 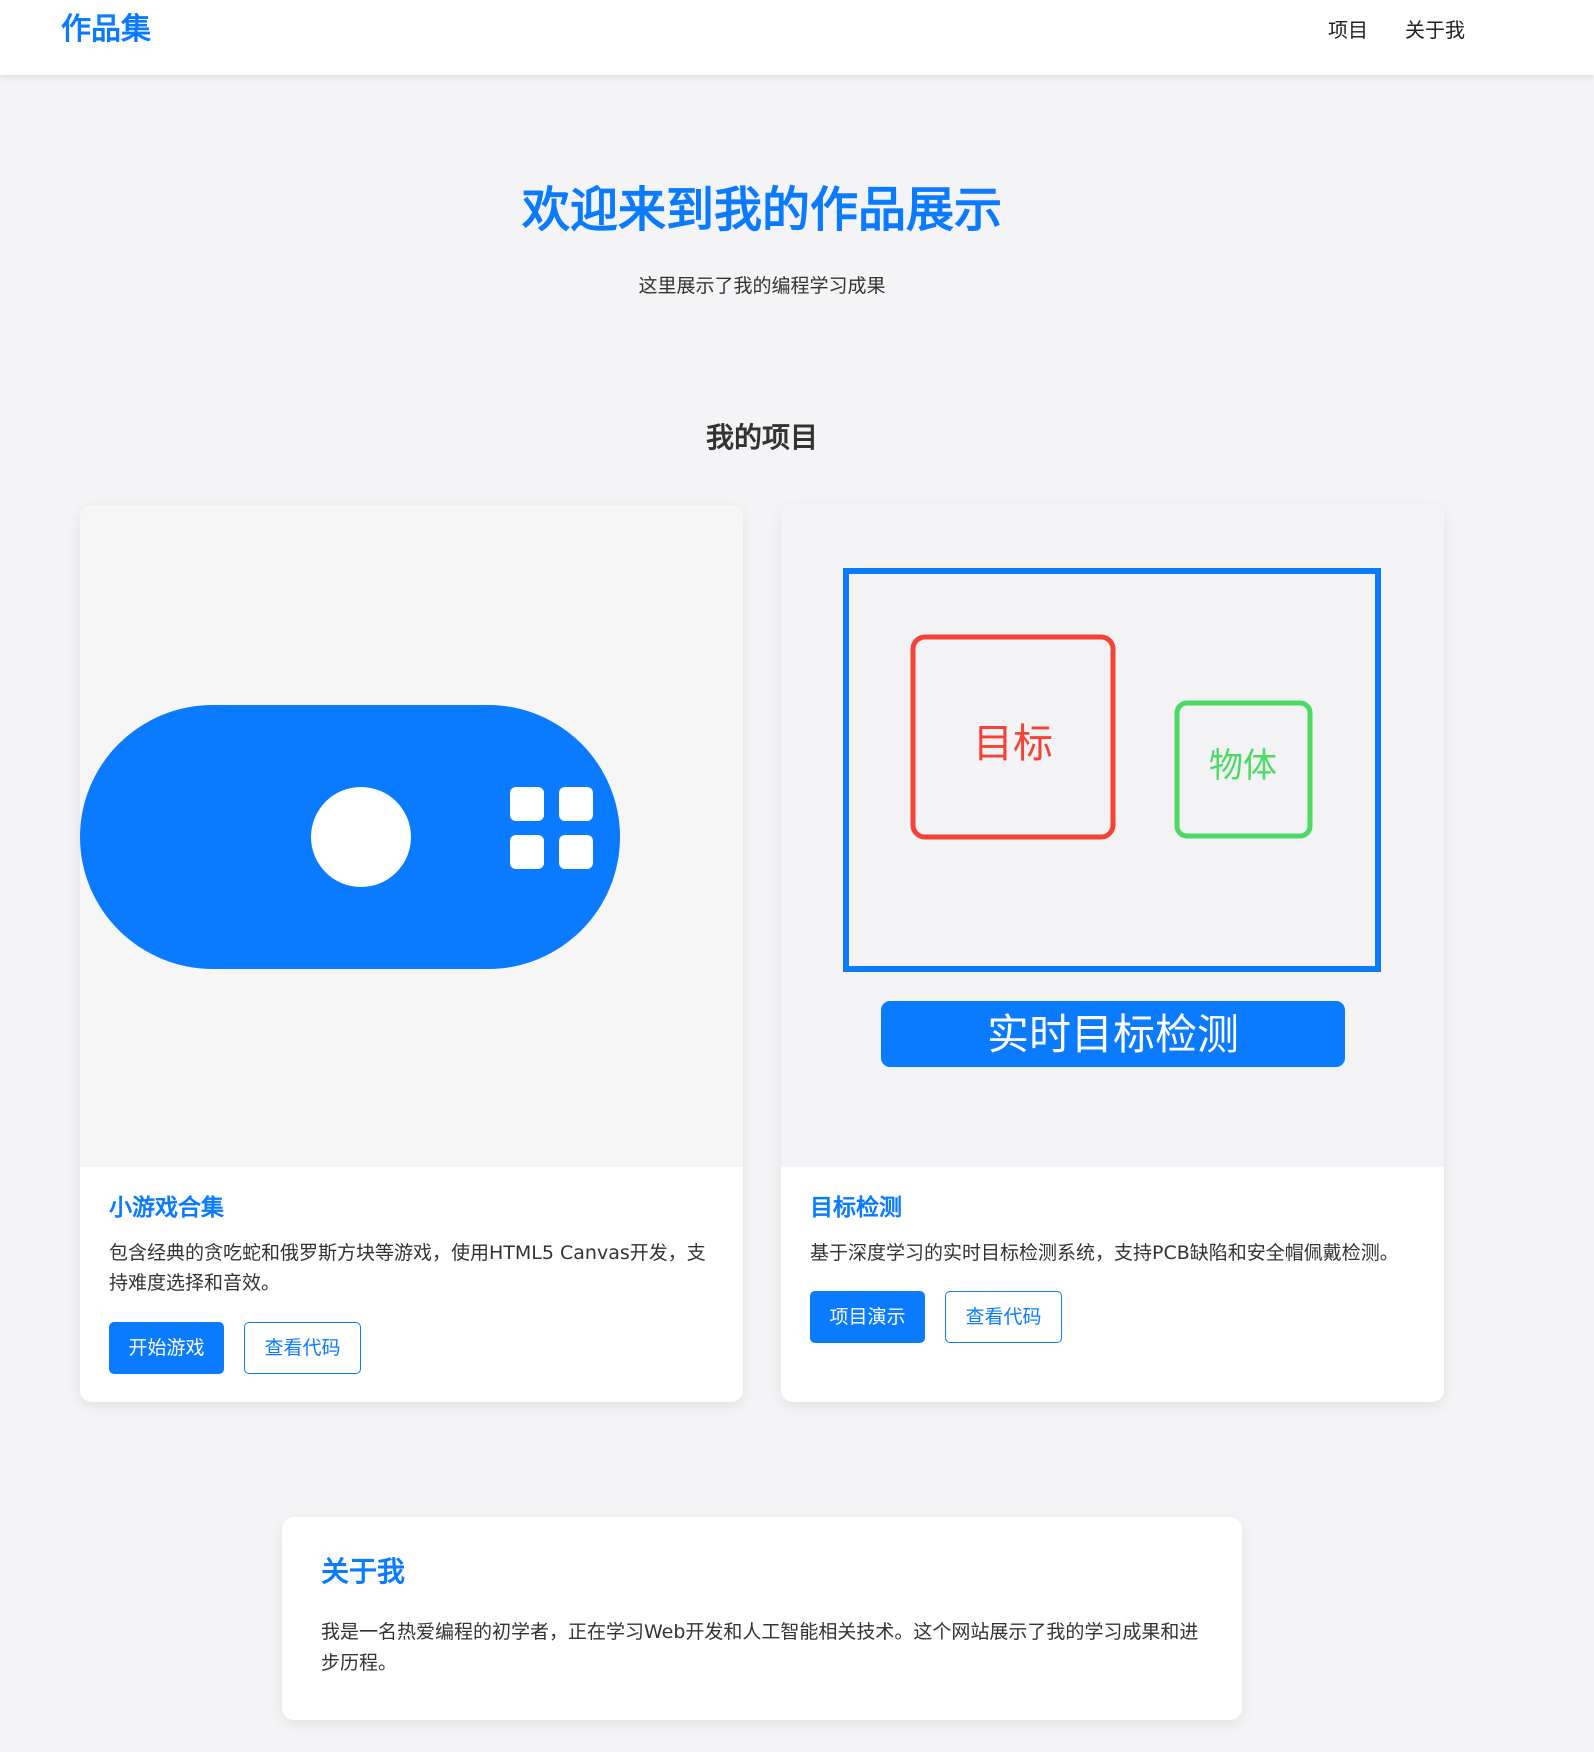 What do you see at coordinates (1435, 30) in the screenshot?
I see `nav-link-about: 关于我` at bounding box center [1435, 30].